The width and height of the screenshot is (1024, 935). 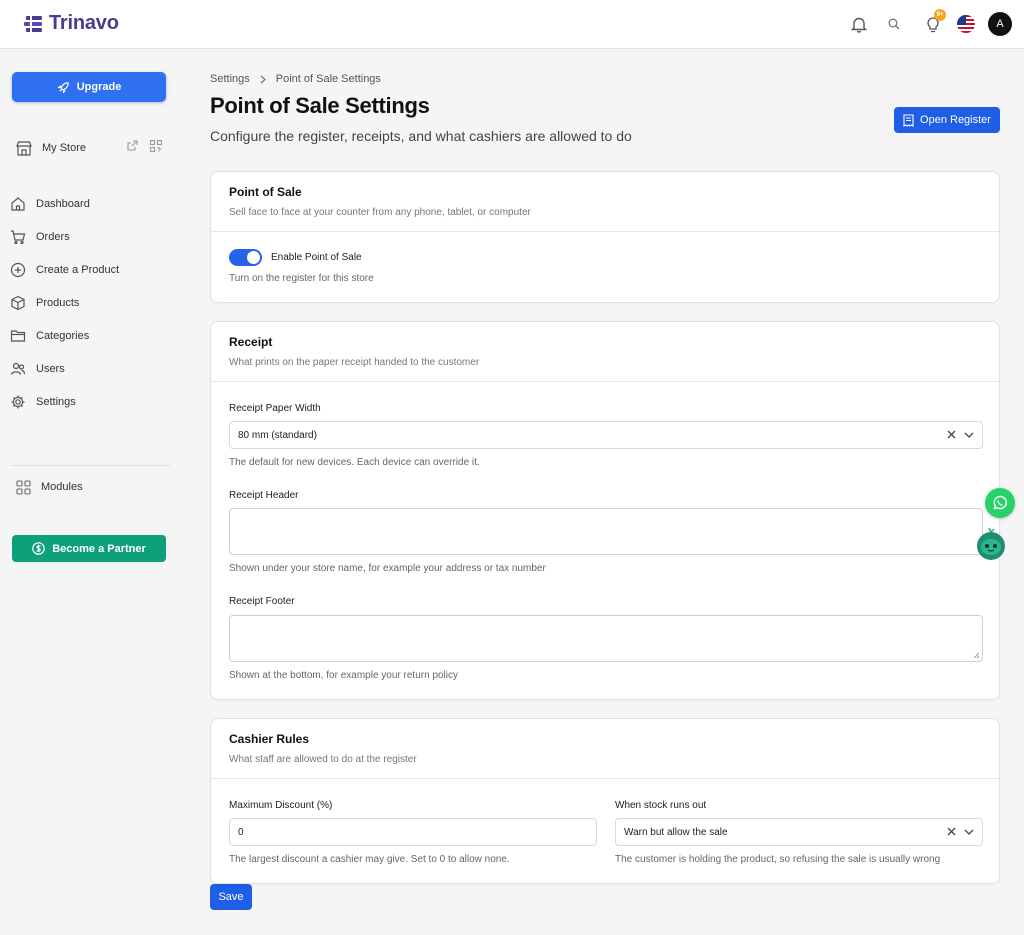 What do you see at coordinates (859, 24) in the screenshot?
I see `bell-icon` at bounding box center [859, 24].